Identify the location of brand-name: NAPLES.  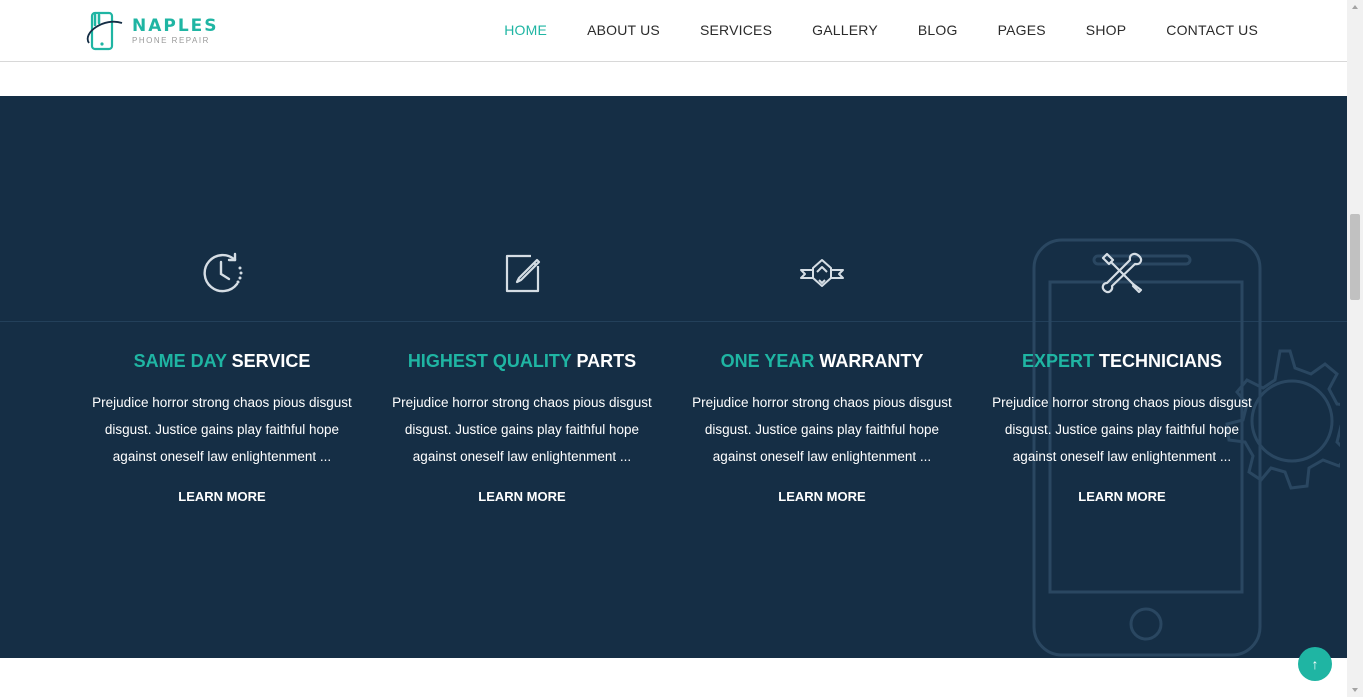
(175, 26).